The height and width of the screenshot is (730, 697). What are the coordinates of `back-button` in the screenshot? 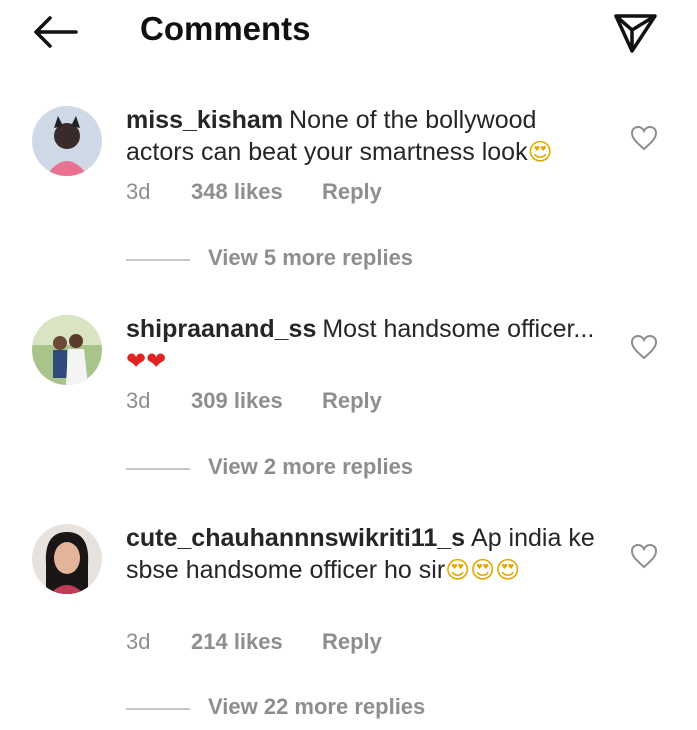 It's located at (55, 32).